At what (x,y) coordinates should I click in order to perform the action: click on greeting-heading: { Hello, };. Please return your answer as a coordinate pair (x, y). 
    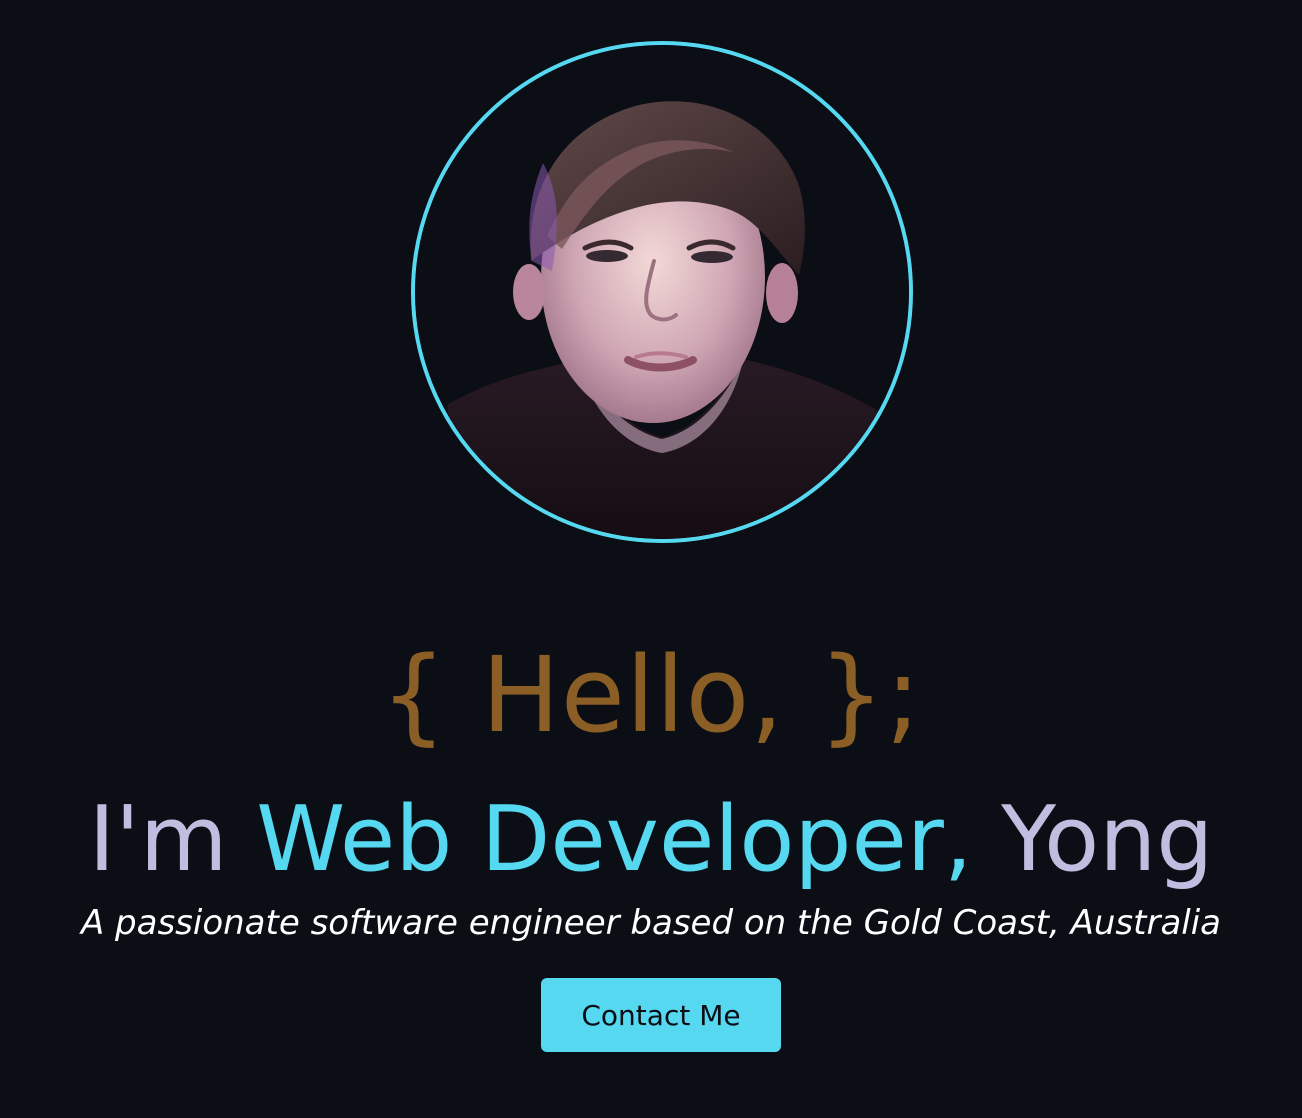
    Looking at the image, I should click on (651, 694).